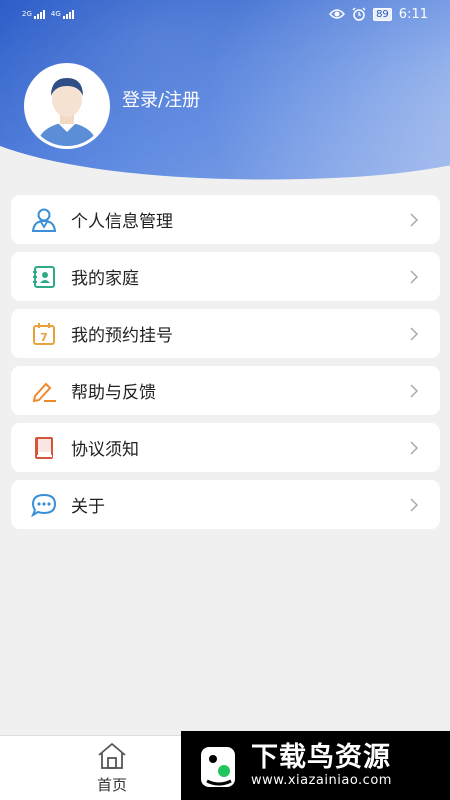  I want to click on svg-text: 7, so click(44, 337).